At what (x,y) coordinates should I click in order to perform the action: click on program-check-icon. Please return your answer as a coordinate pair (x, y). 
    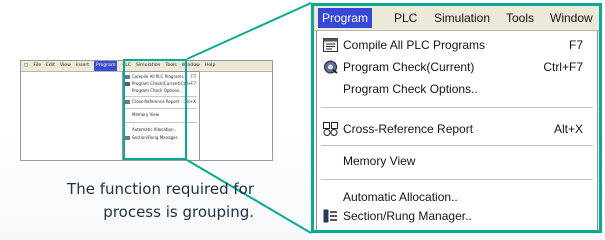
    Looking at the image, I should click on (330, 67).